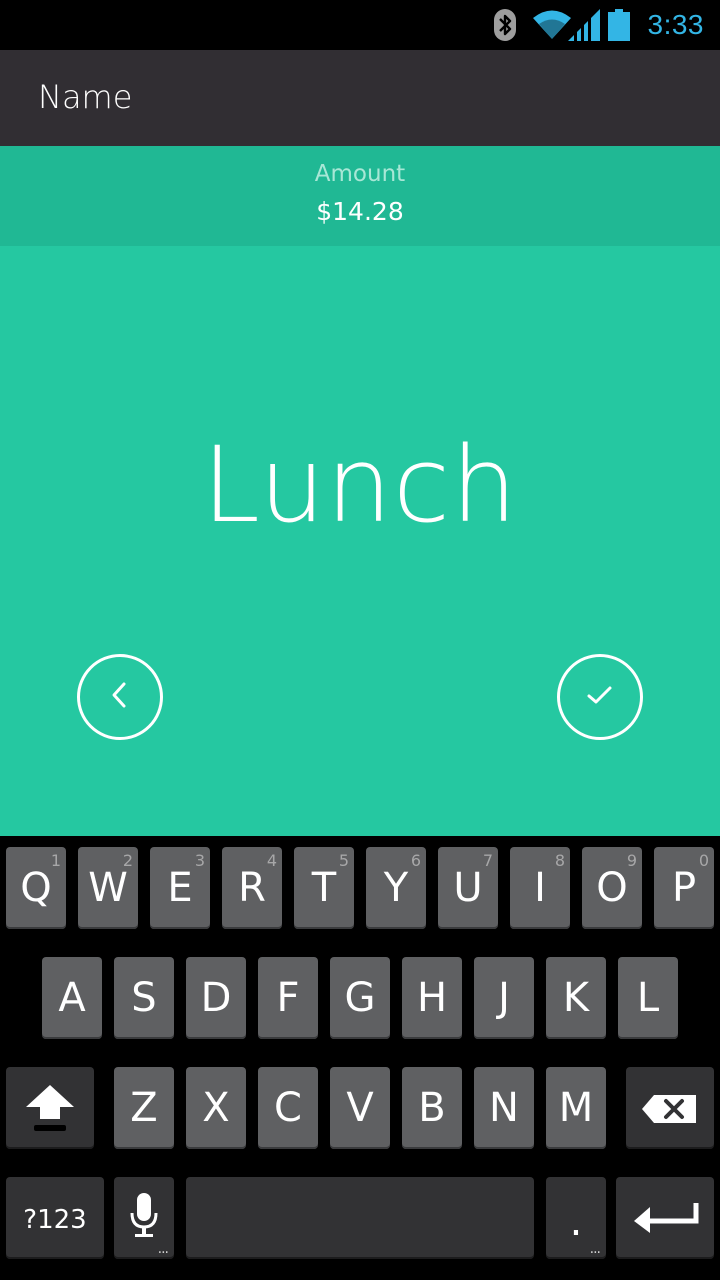 The height and width of the screenshot is (1280, 720). I want to click on key-l: L, so click(648, 998).